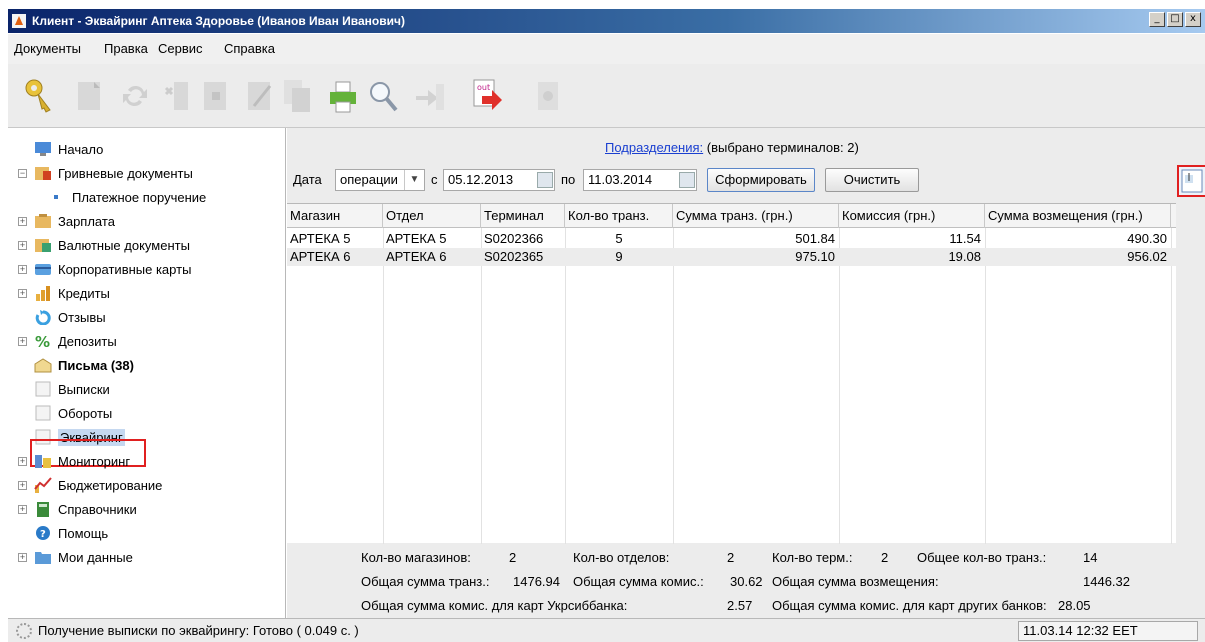 The height and width of the screenshot is (642, 1205). Describe the element at coordinates (139, 197) in the screenshot. I see `tree-item-label: Платежное поручение` at that location.